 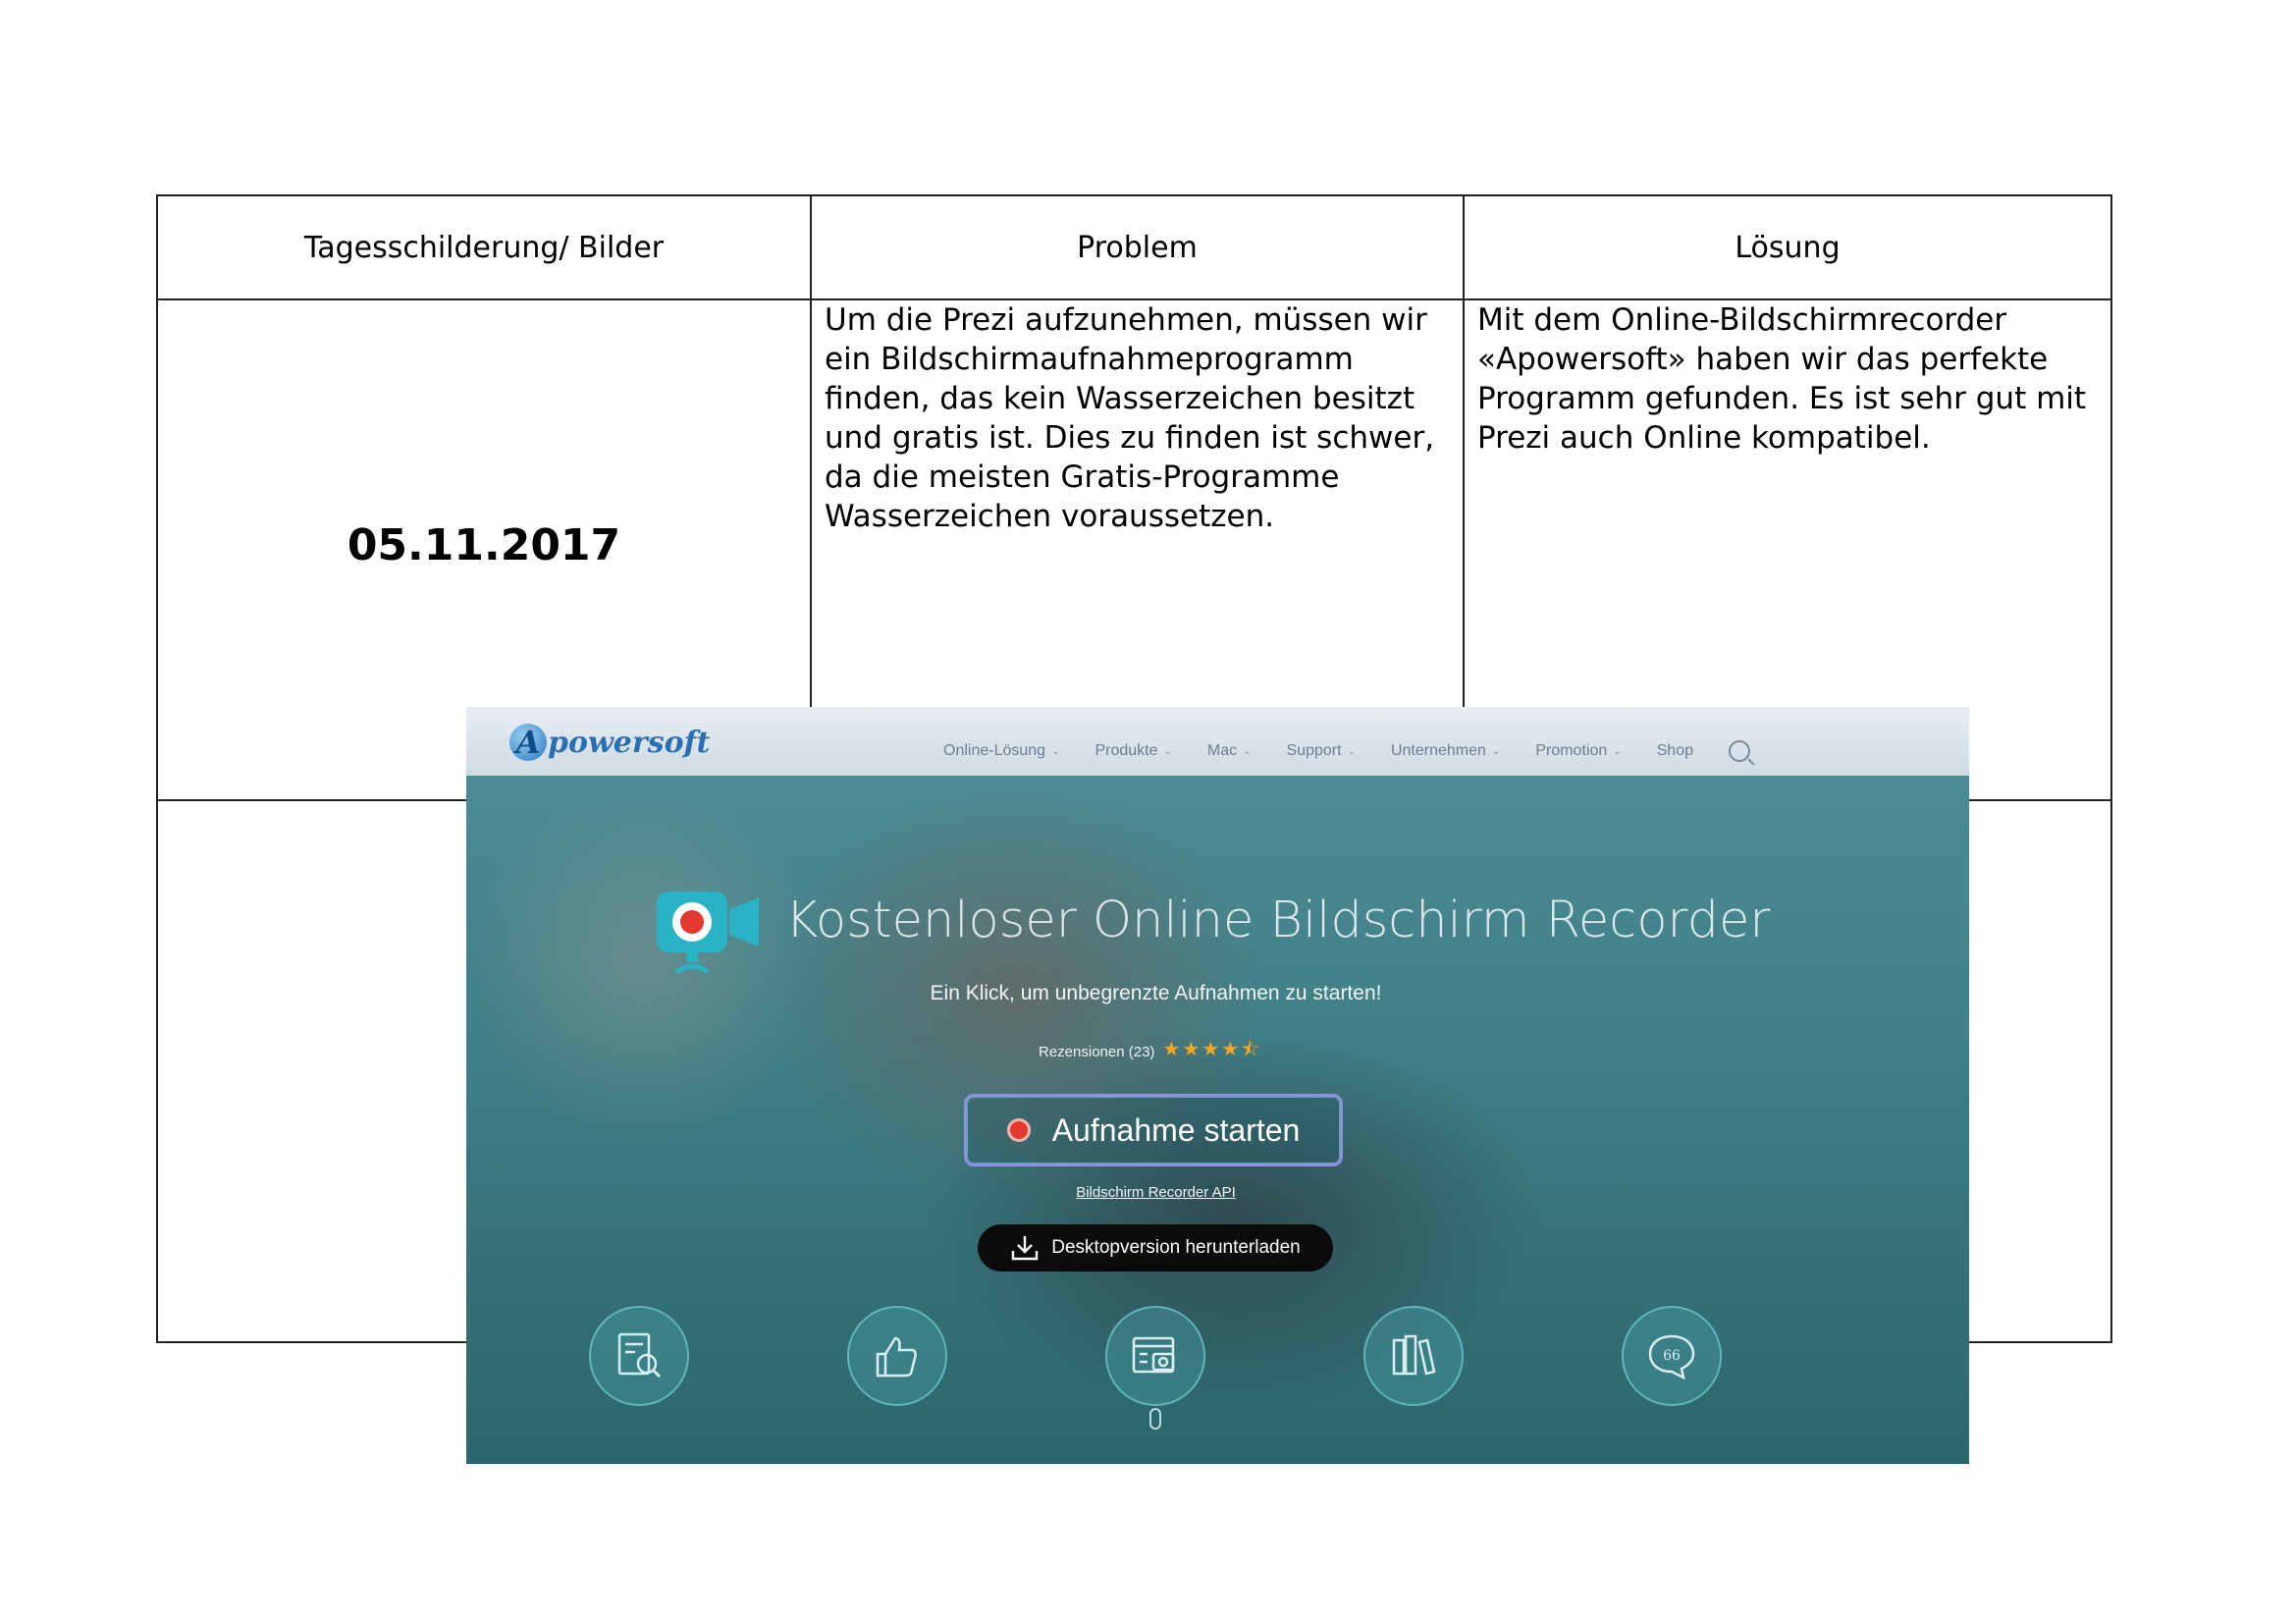 I want to click on start-recording-label: Aufnahme starten, so click(x=1176, y=1129).